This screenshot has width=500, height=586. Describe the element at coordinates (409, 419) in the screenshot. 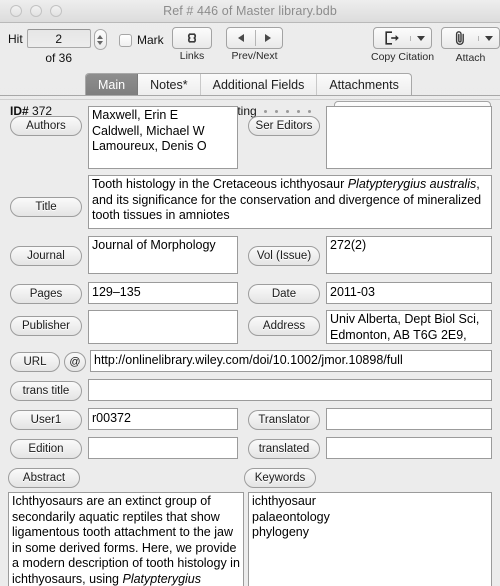

I see `translator-field` at that location.